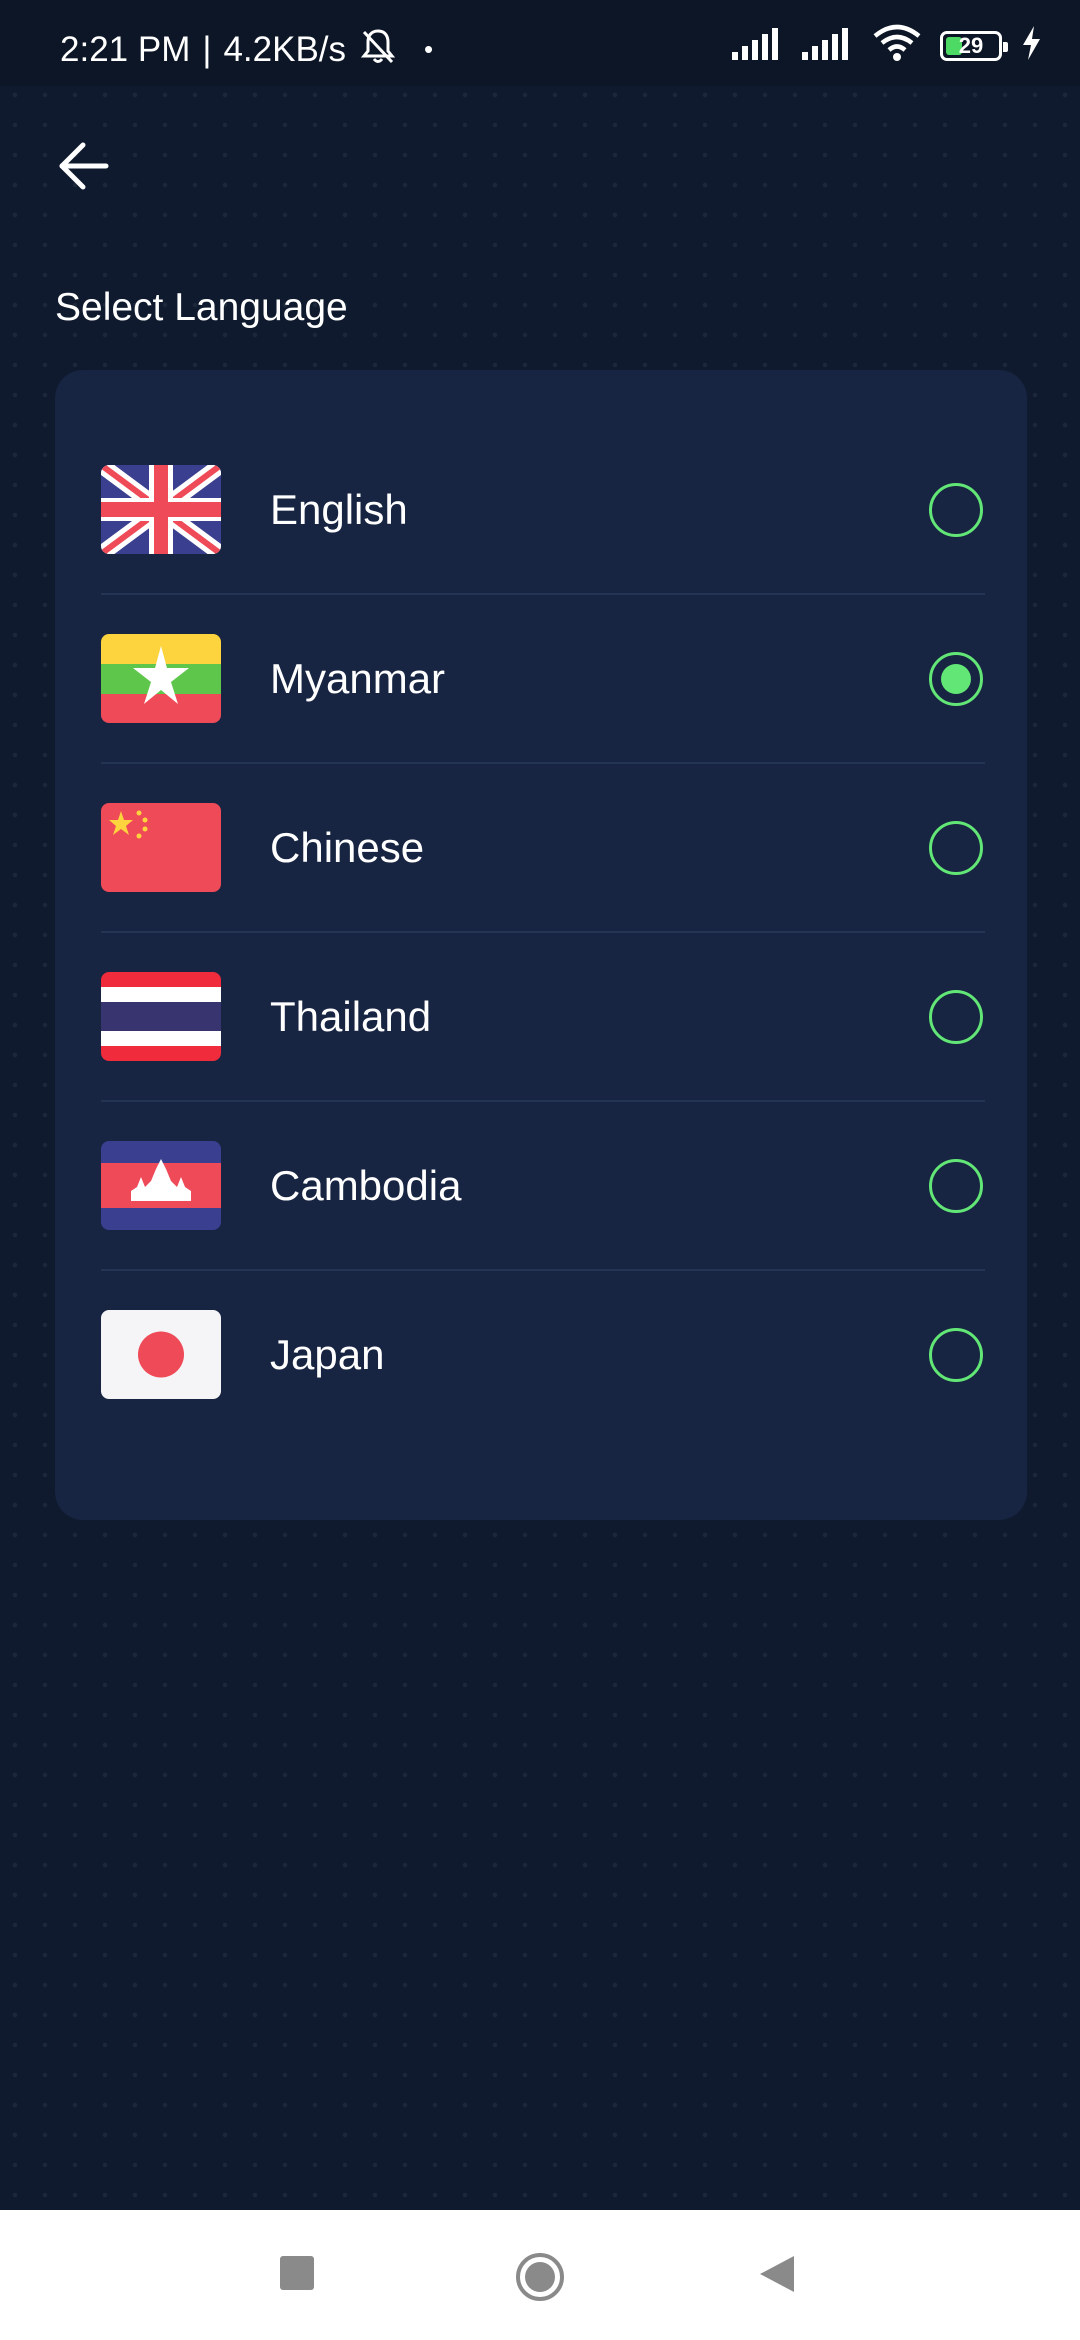 Image resolution: width=1080 pixels, height=2340 pixels. I want to click on language-option-thailand: Thailand, so click(543, 1017).